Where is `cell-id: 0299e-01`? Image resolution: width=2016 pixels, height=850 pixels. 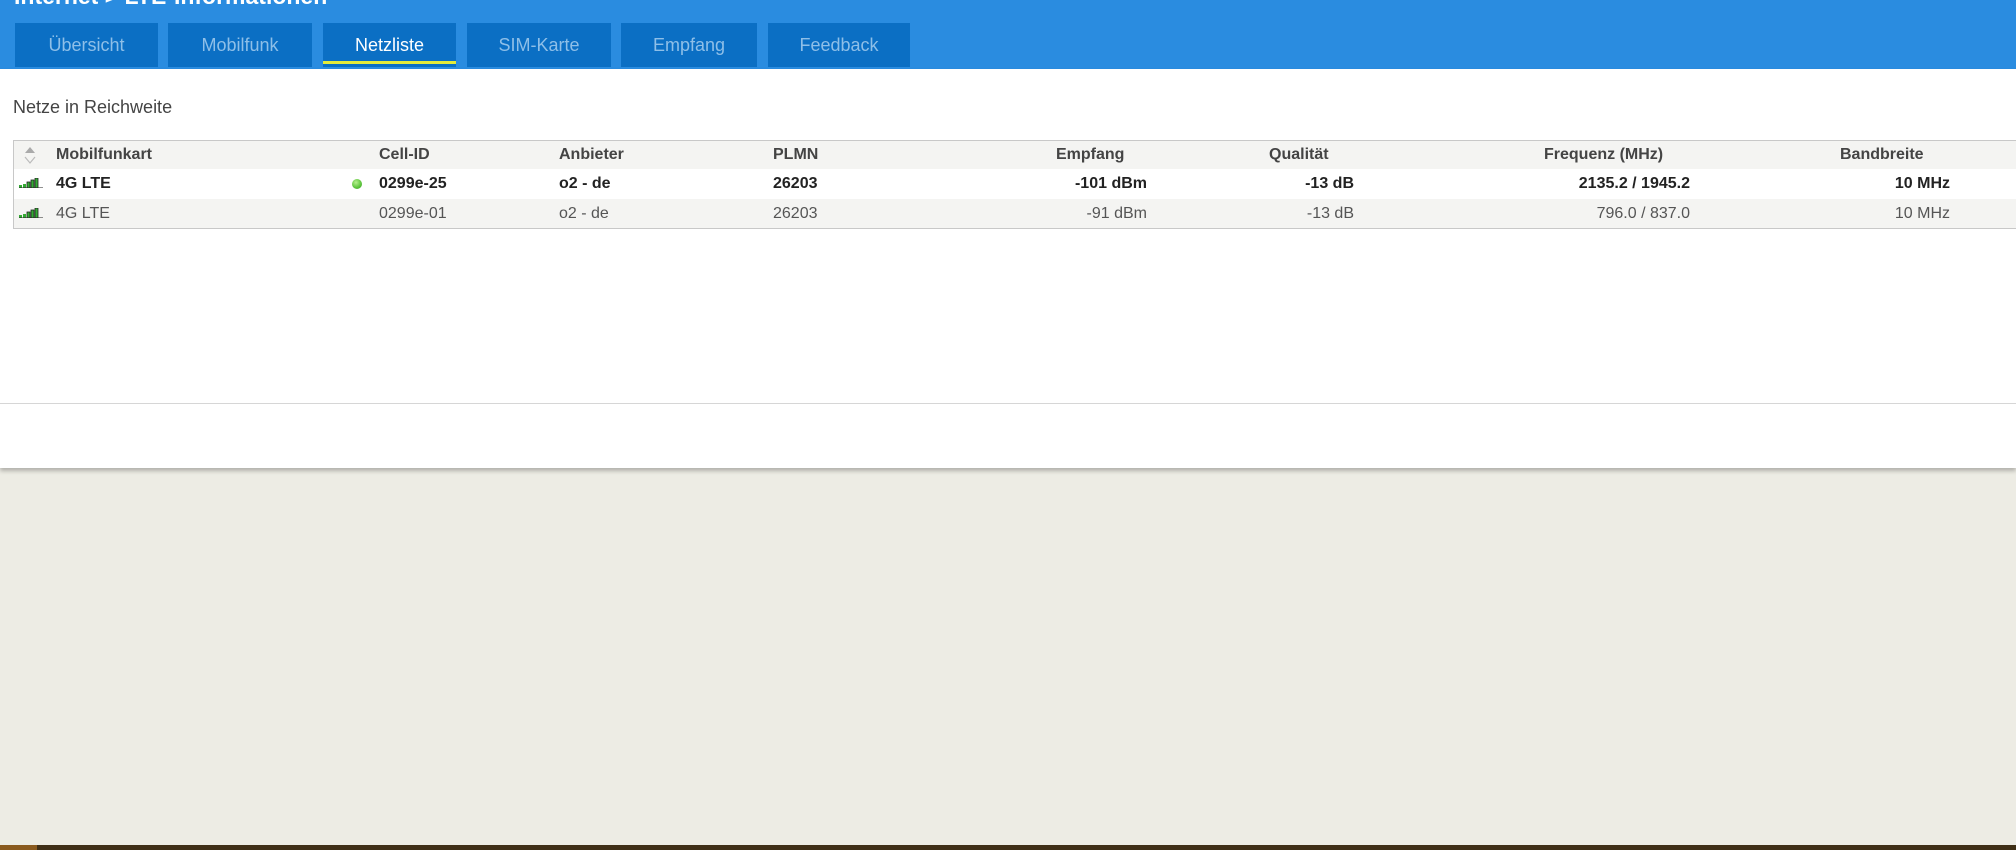 cell-id: 0299e-01 is located at coordinates (413, 213).